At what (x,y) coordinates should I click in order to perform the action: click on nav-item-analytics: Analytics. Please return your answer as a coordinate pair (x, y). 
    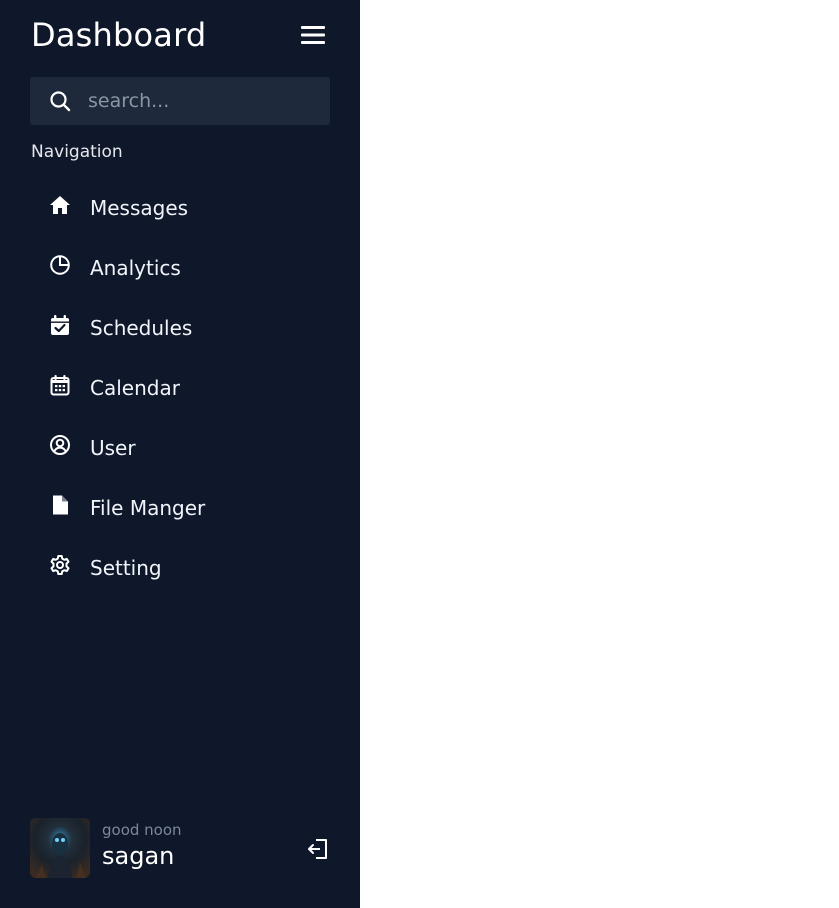
    Looking at the image, I should click on (180, 268).